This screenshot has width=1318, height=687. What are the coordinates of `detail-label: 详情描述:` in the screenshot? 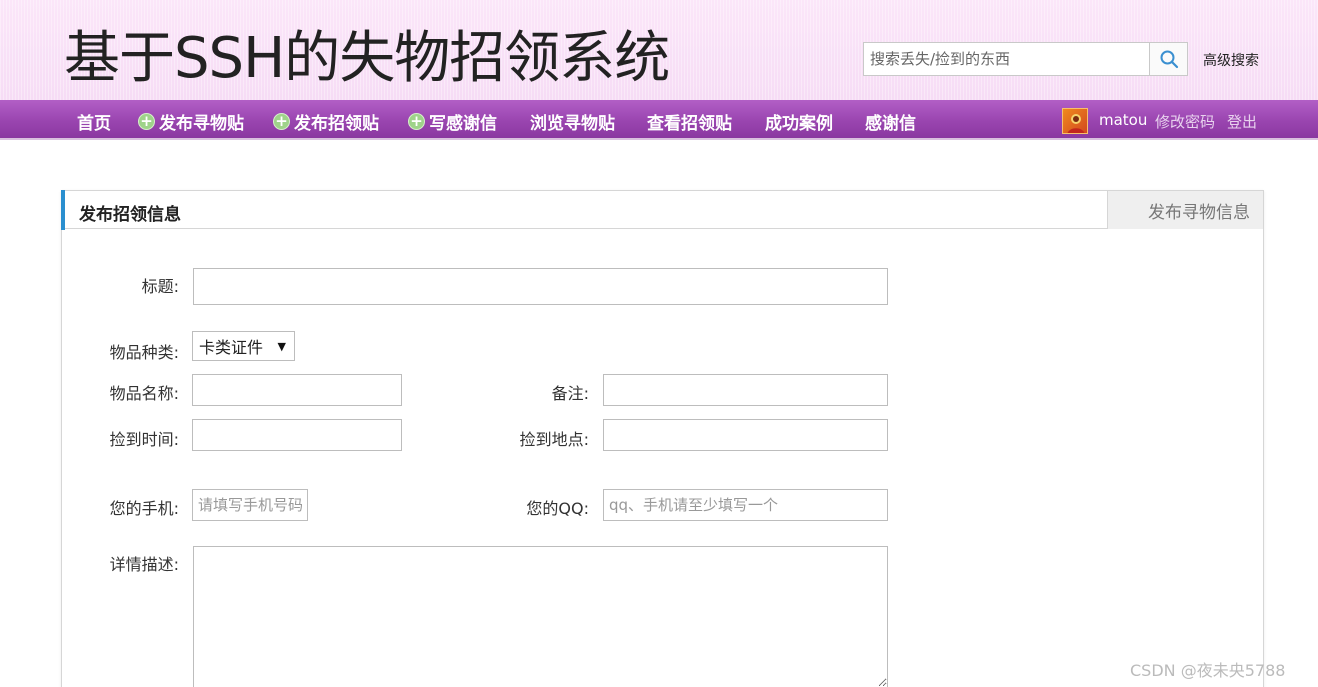 It's located at (144, 564).